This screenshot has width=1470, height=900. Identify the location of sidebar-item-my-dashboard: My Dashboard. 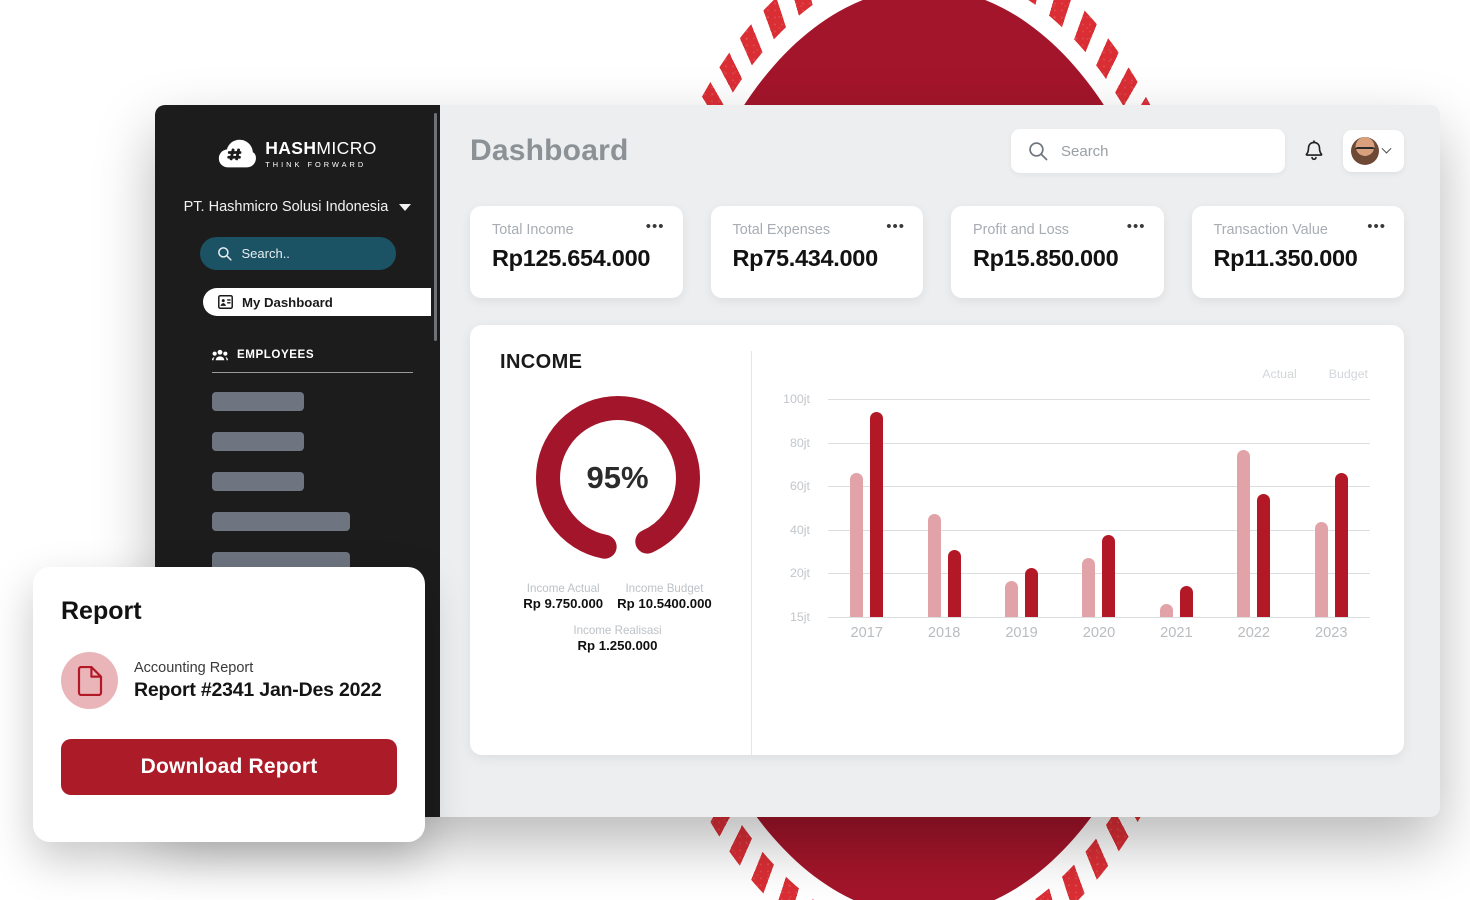
(317, 302).